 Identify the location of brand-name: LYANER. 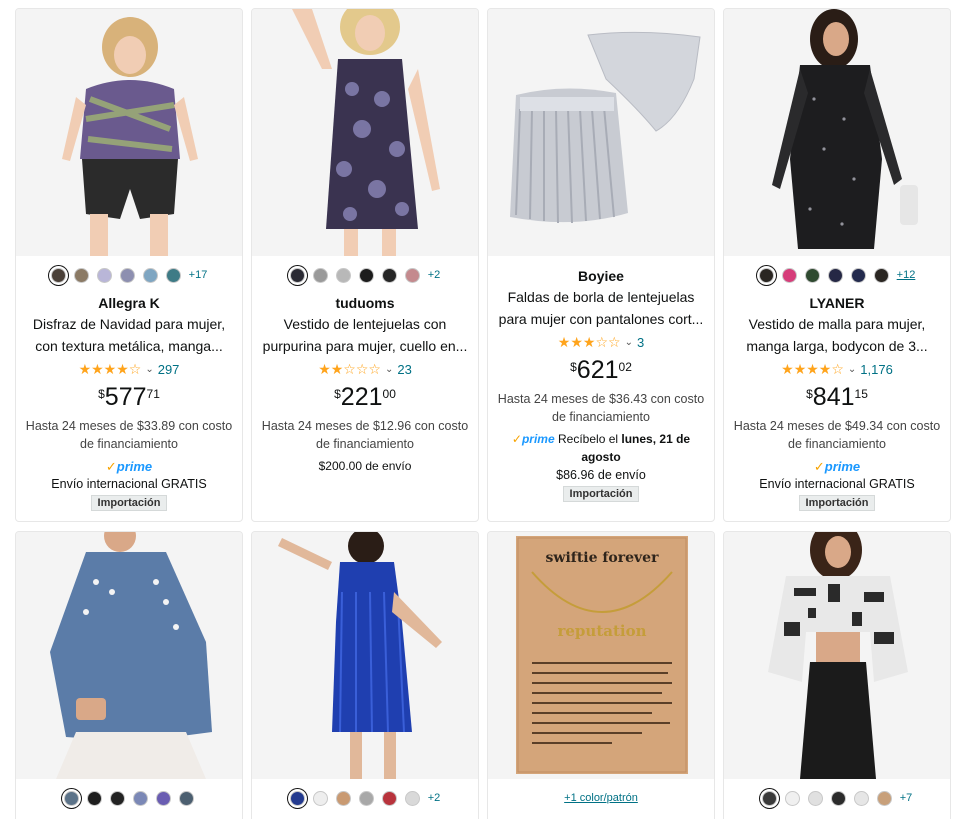
(837, 303).